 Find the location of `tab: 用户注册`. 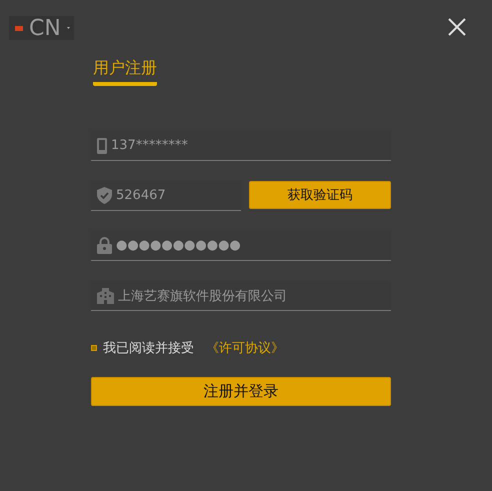

tab: 用户注册 is located at coordinates (125, 72).